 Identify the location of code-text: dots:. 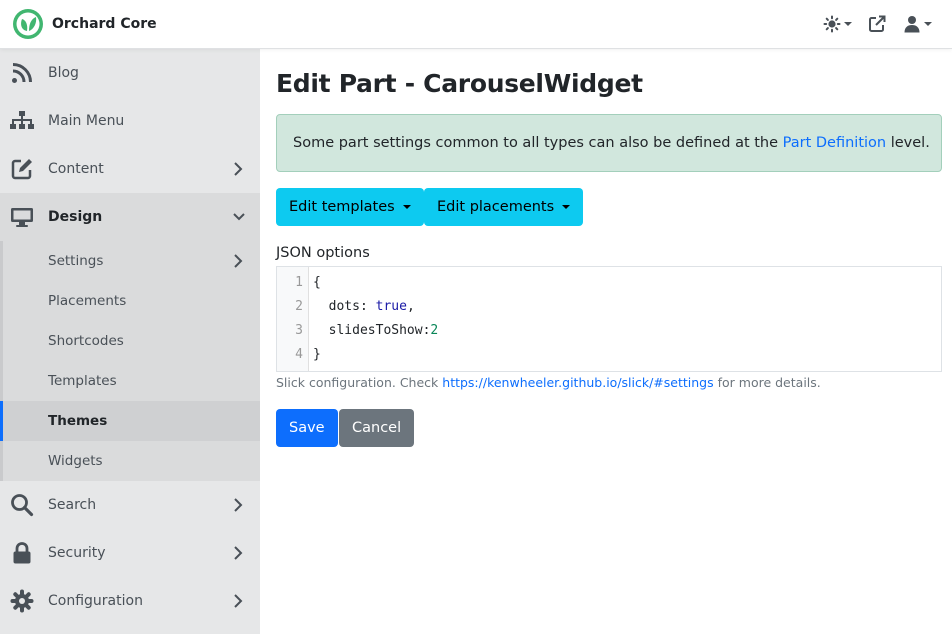
(344, 306).